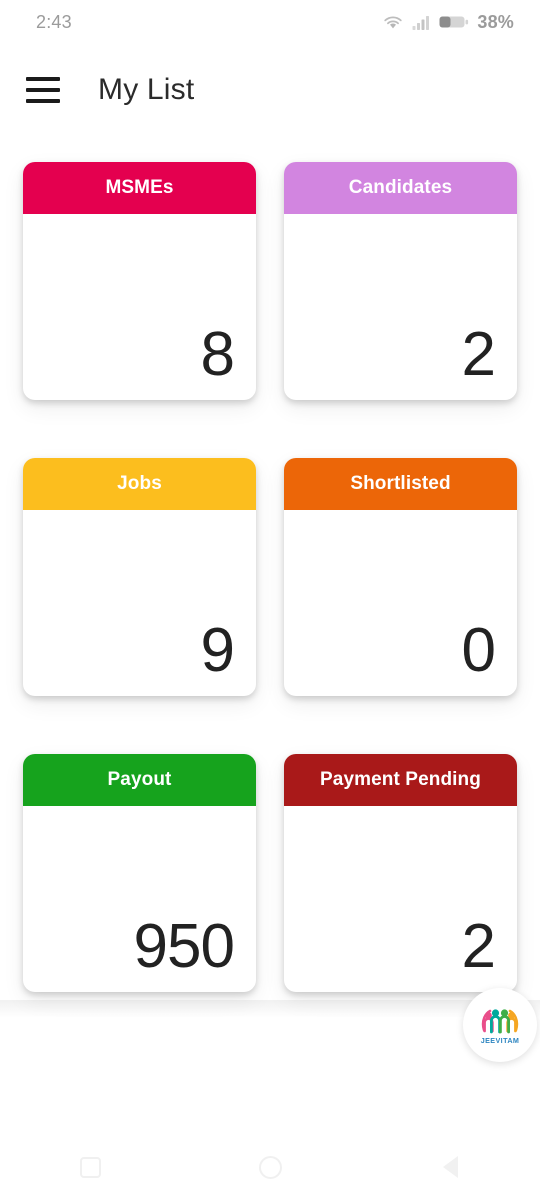  I want to click on stat-card-msmes: MSMEs 8, so click(139, 281).